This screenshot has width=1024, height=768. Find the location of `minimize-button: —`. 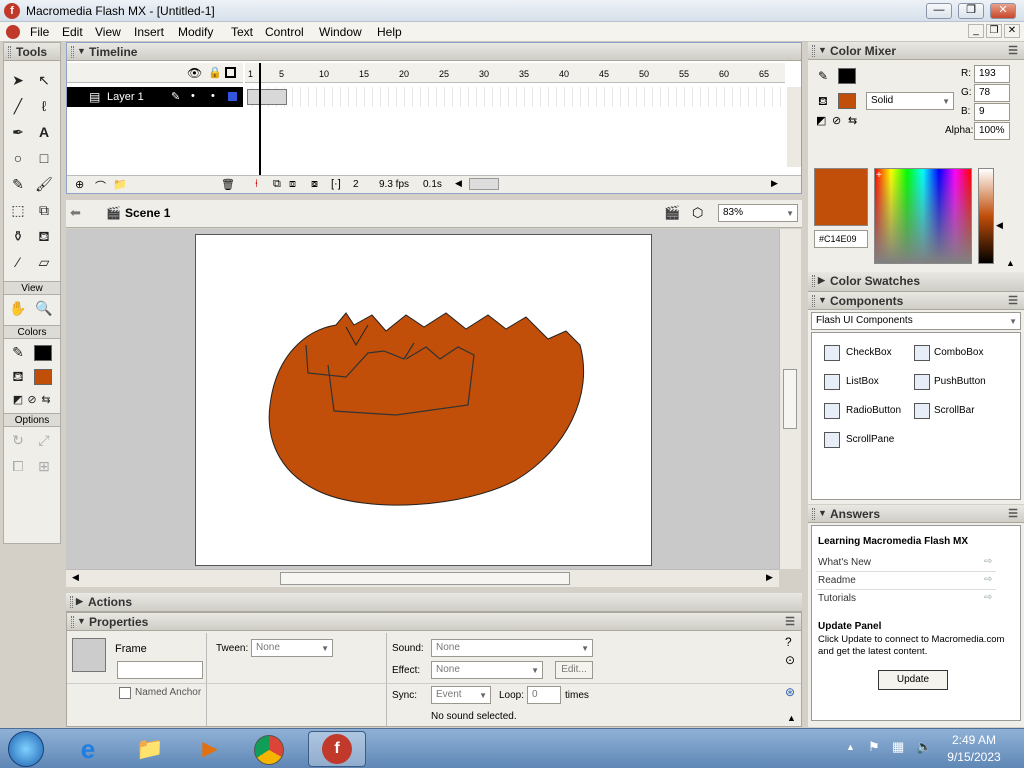

minimize-button: — is located at coordinates (939, 11).